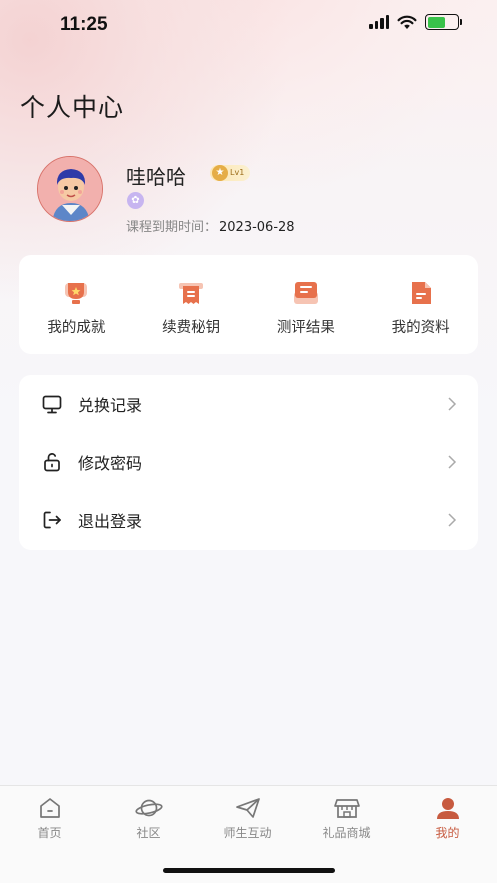 The image size is (497, 883). I want to click on menu-item-change-password: 修改密码, so click(248, 462).